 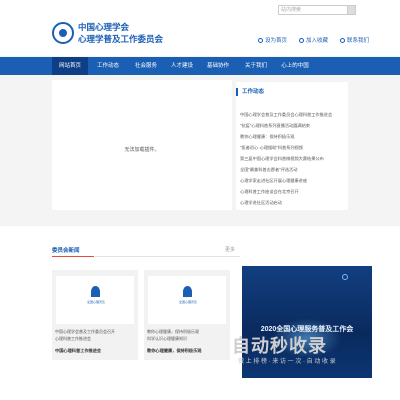 I want to click on logo-subtitle: 心理学普及工作委员会, so click(x=121, y=39).